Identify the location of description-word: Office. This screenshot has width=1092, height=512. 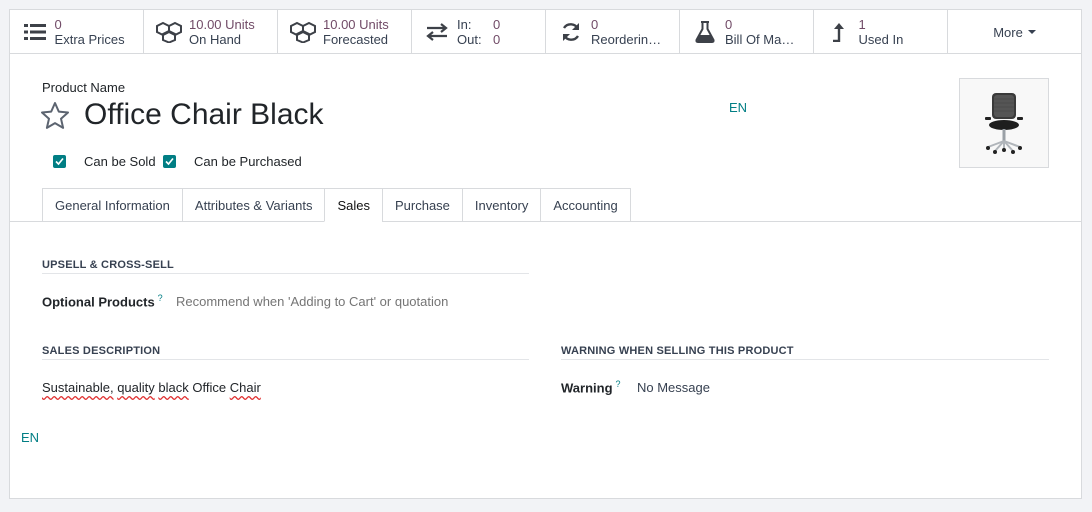
(209, 387).